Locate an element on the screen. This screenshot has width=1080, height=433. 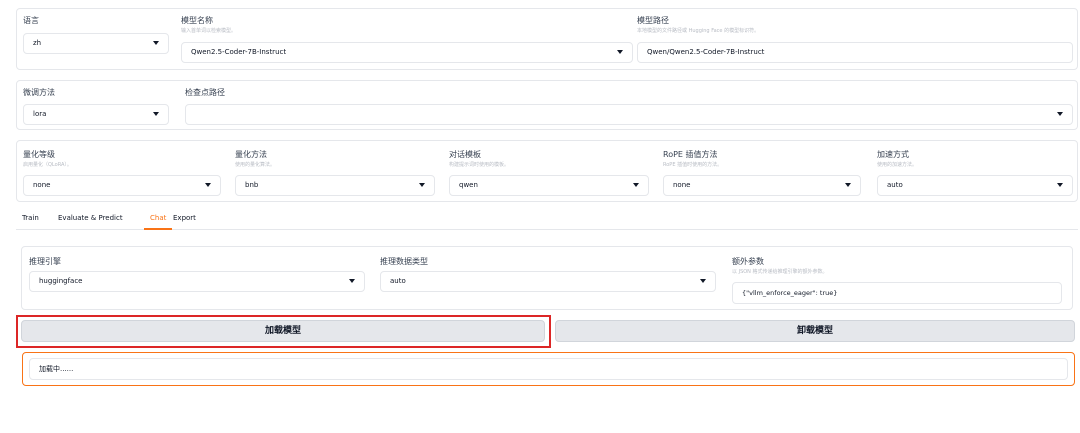
finetune-method-value: lora is located at coordinates (40, 114).